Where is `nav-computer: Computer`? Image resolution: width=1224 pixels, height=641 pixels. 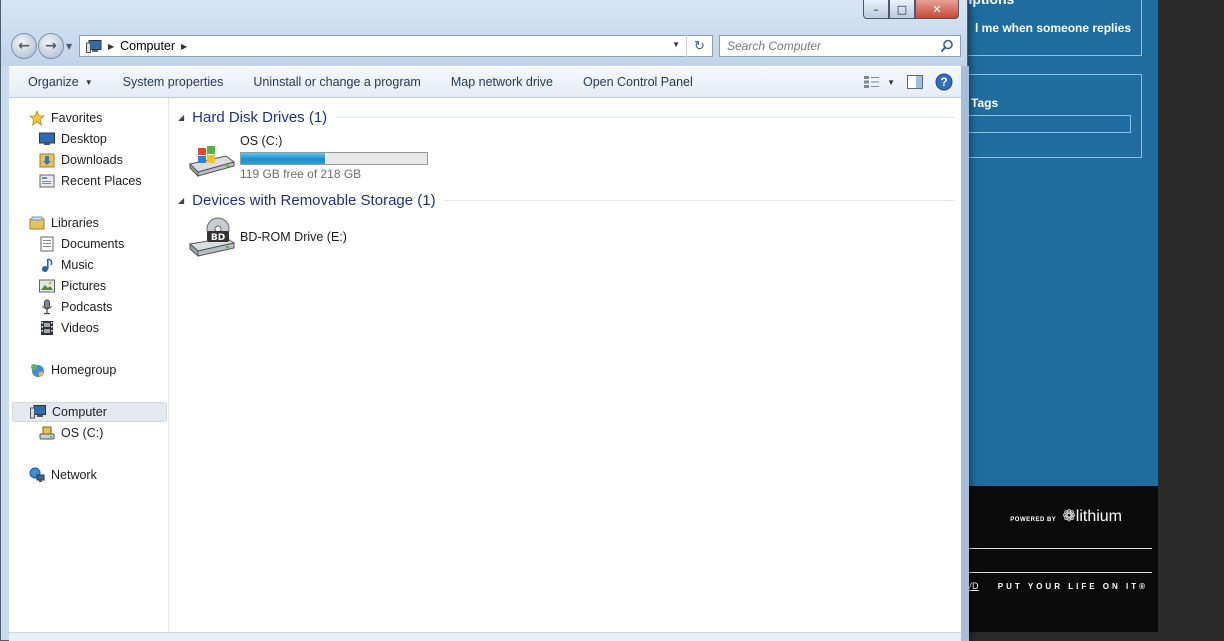 nav-computer: Computer is located at coordinates (89, 412).